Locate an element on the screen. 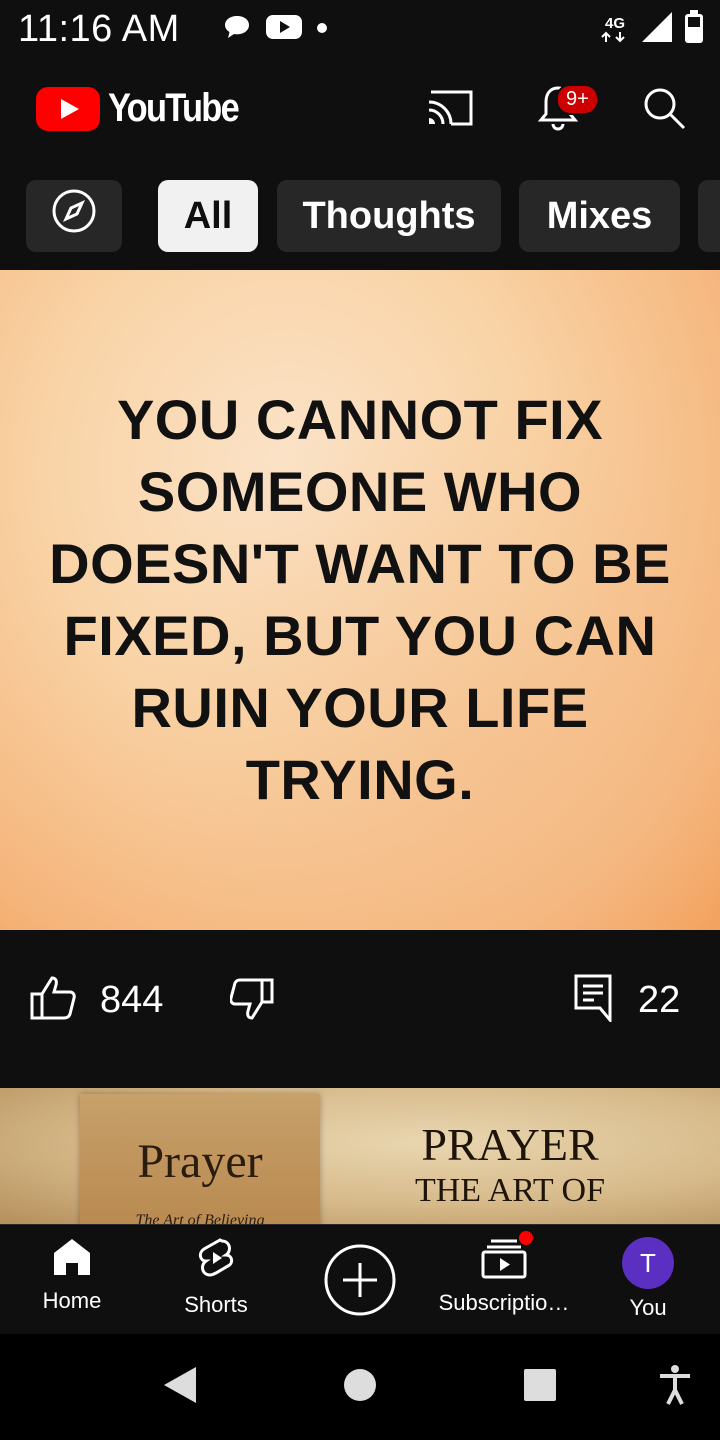  next-post-title: PRAYER is located at coordinates (510, 1144).